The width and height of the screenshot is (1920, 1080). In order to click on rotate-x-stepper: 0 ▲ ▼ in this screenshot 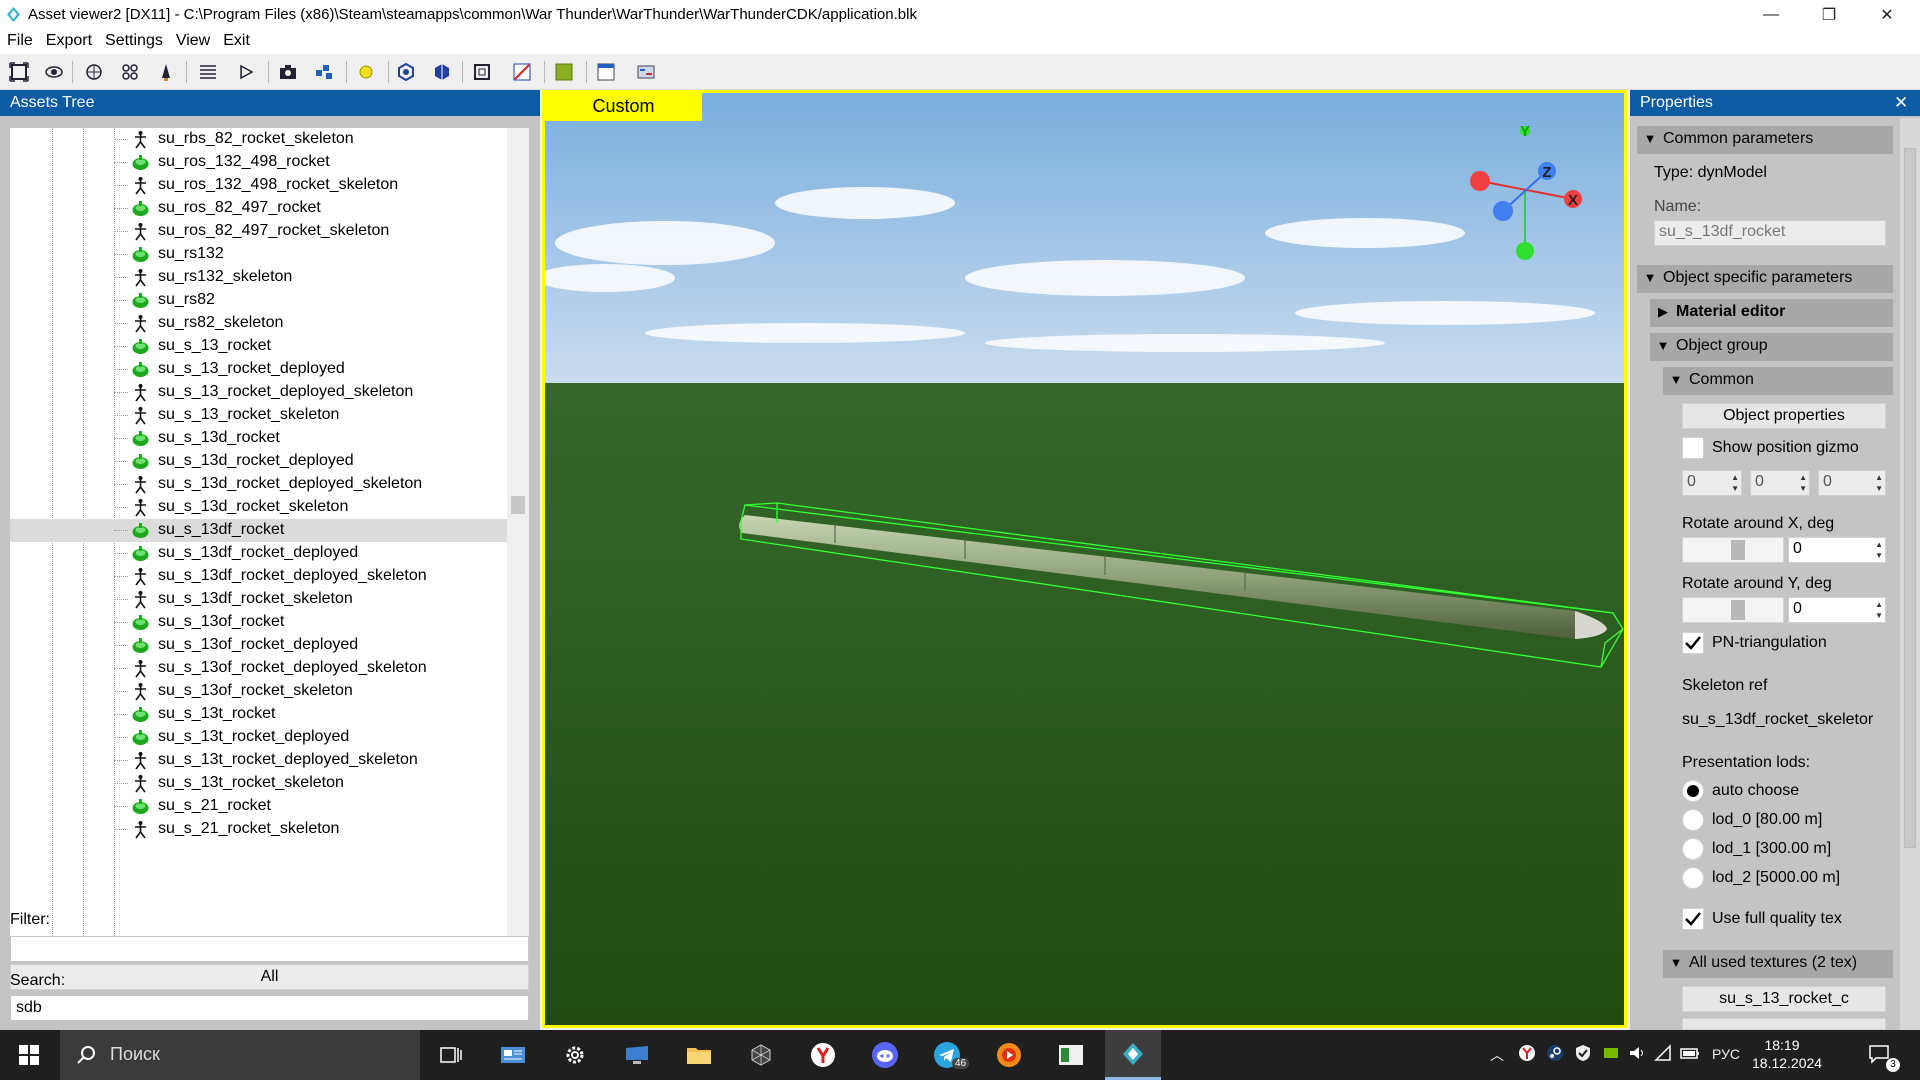, I will do `click(1837, 550)`.